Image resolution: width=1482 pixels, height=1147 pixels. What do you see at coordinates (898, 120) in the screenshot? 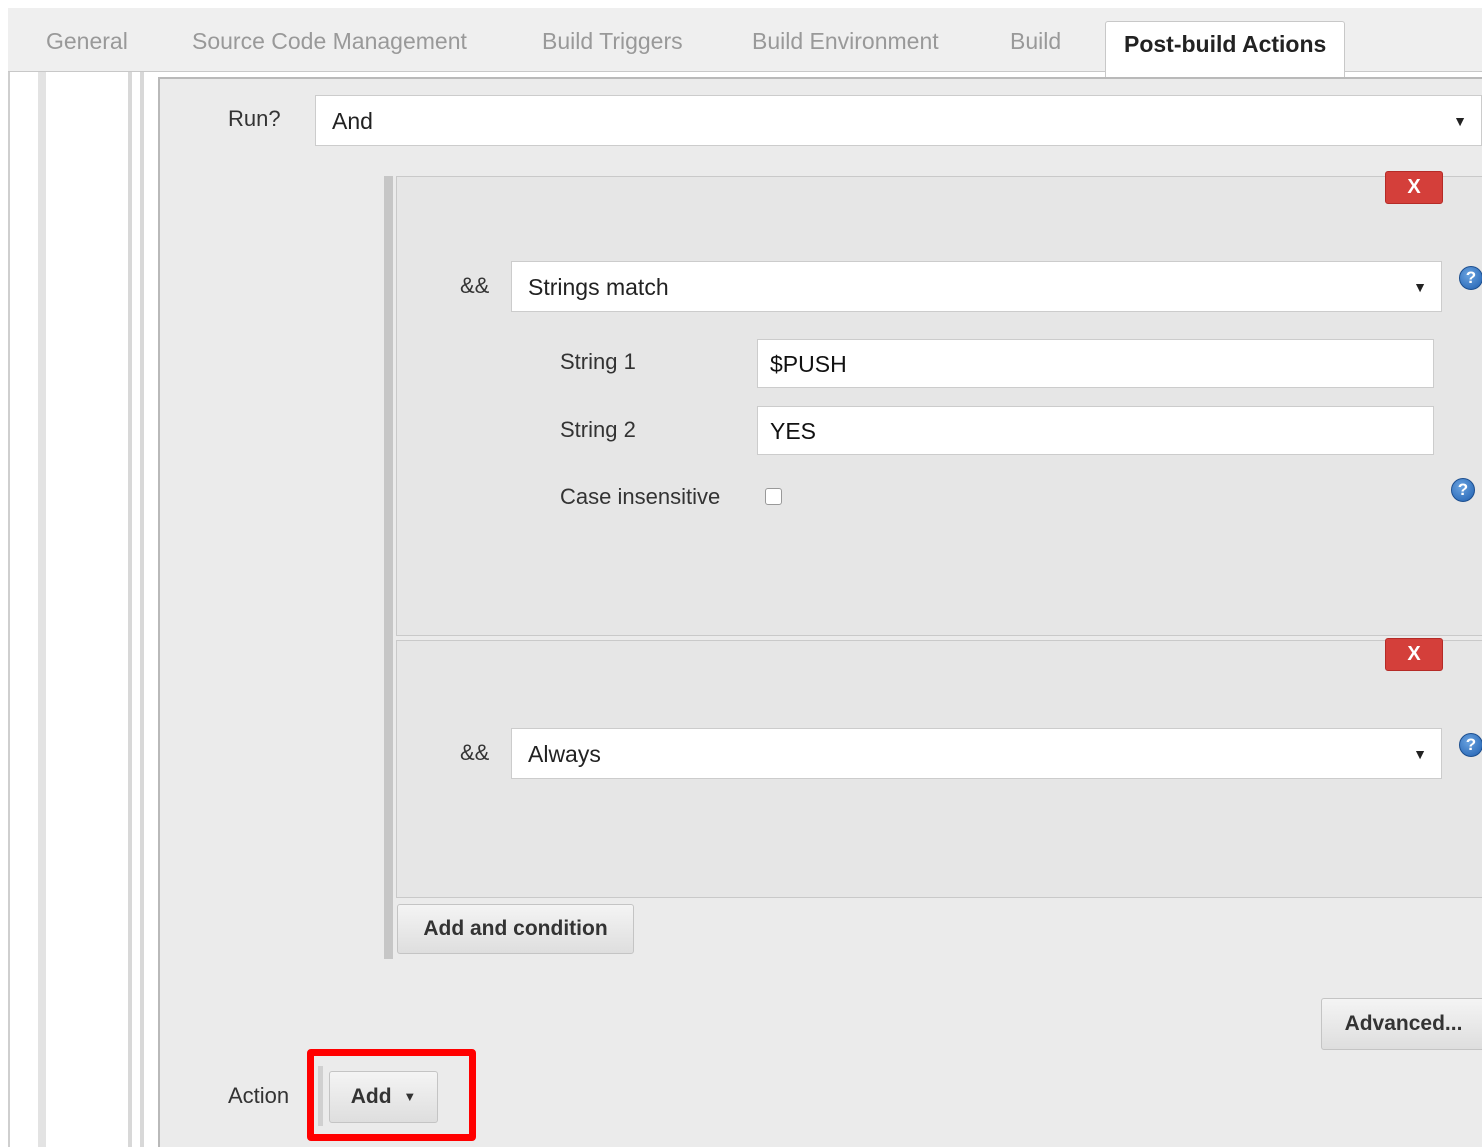
I see `run-select: And ▼` at bounding box center [898, 120].